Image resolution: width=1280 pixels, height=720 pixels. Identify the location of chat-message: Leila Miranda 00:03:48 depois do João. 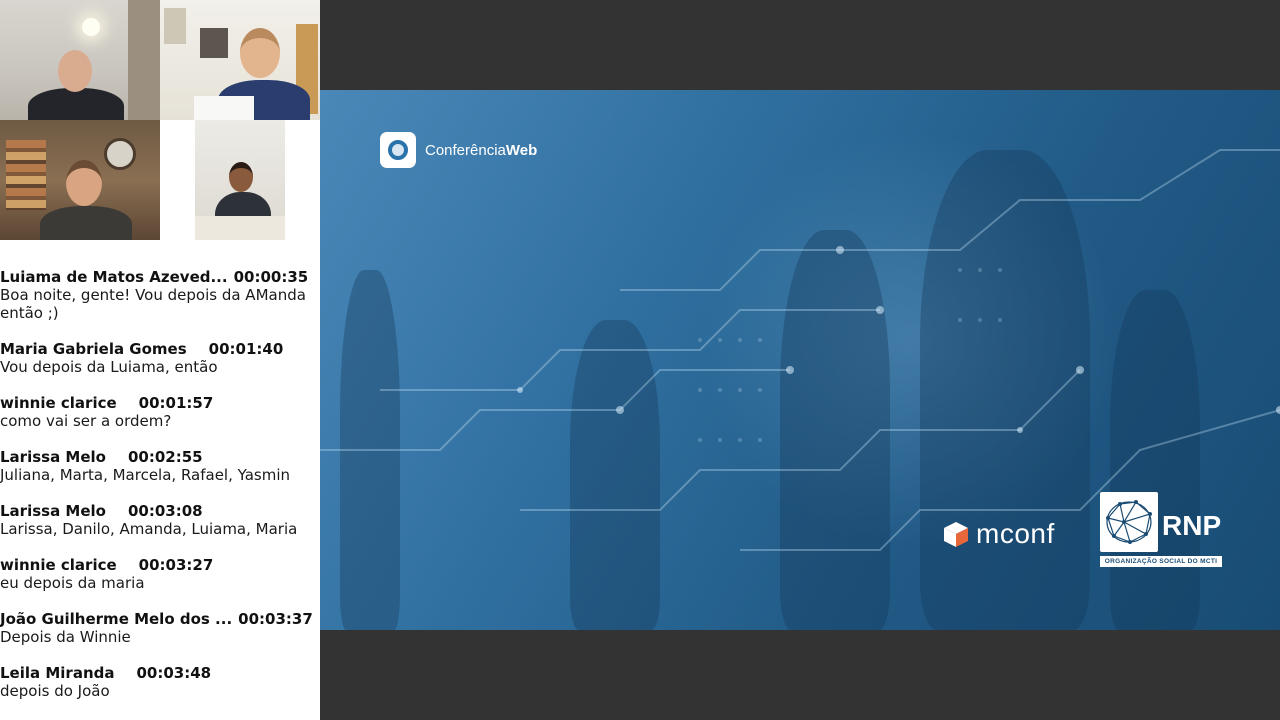
(160, 682).